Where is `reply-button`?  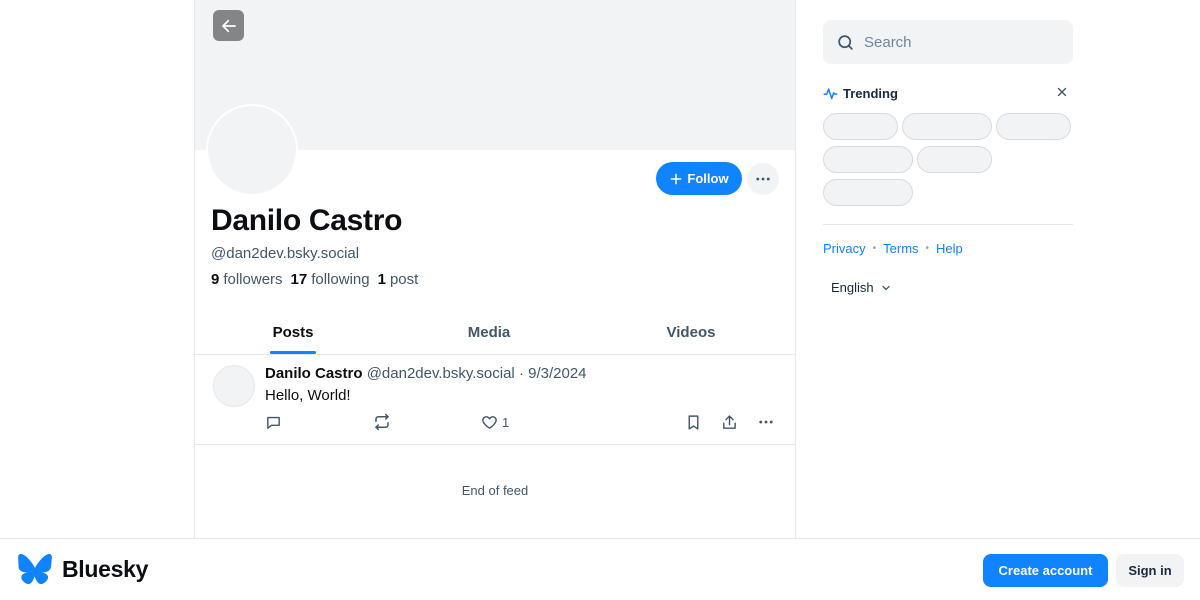
reply-button is located at coordinates (273, 422).